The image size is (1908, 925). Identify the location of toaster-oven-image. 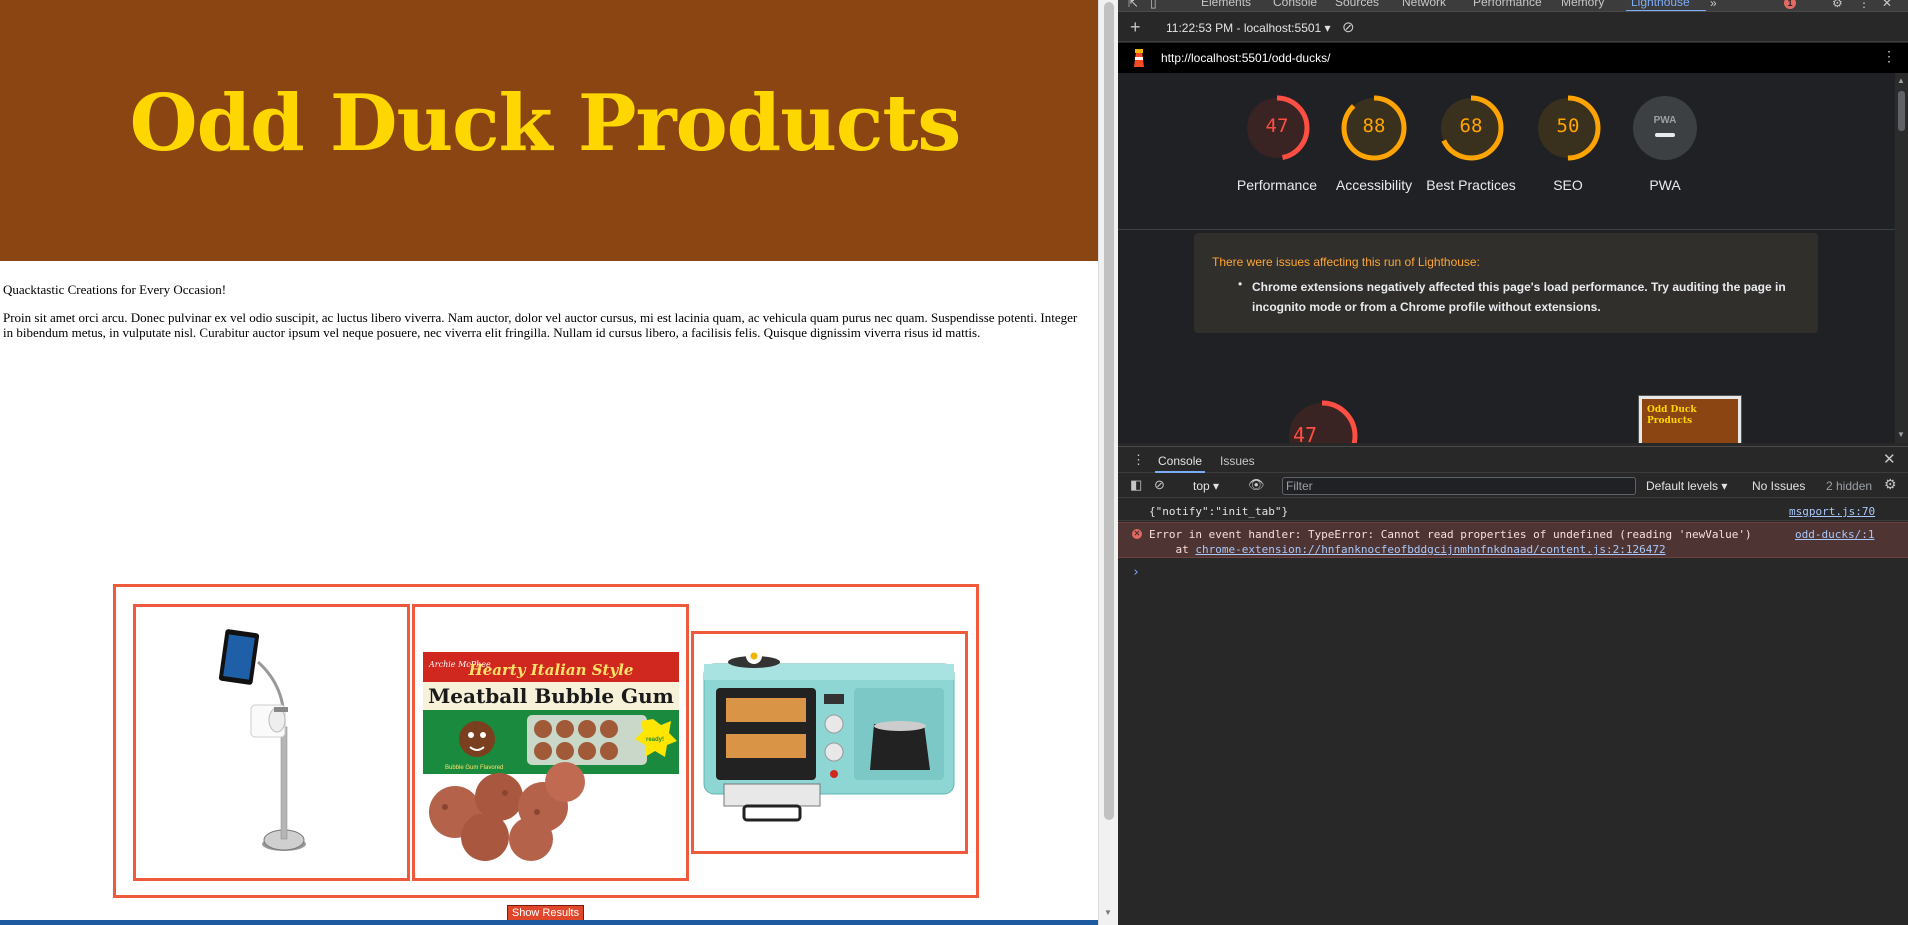
(829, 735).